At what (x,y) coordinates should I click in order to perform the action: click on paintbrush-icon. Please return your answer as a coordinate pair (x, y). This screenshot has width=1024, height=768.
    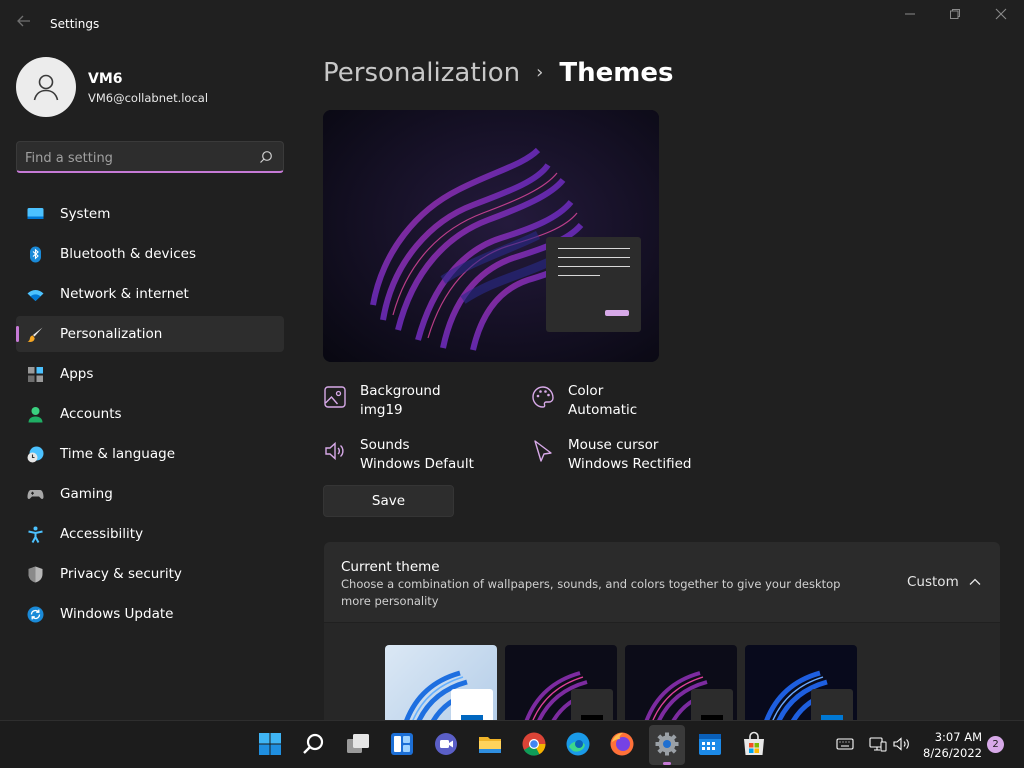
    Looking at the image, I should click on (35, 334).